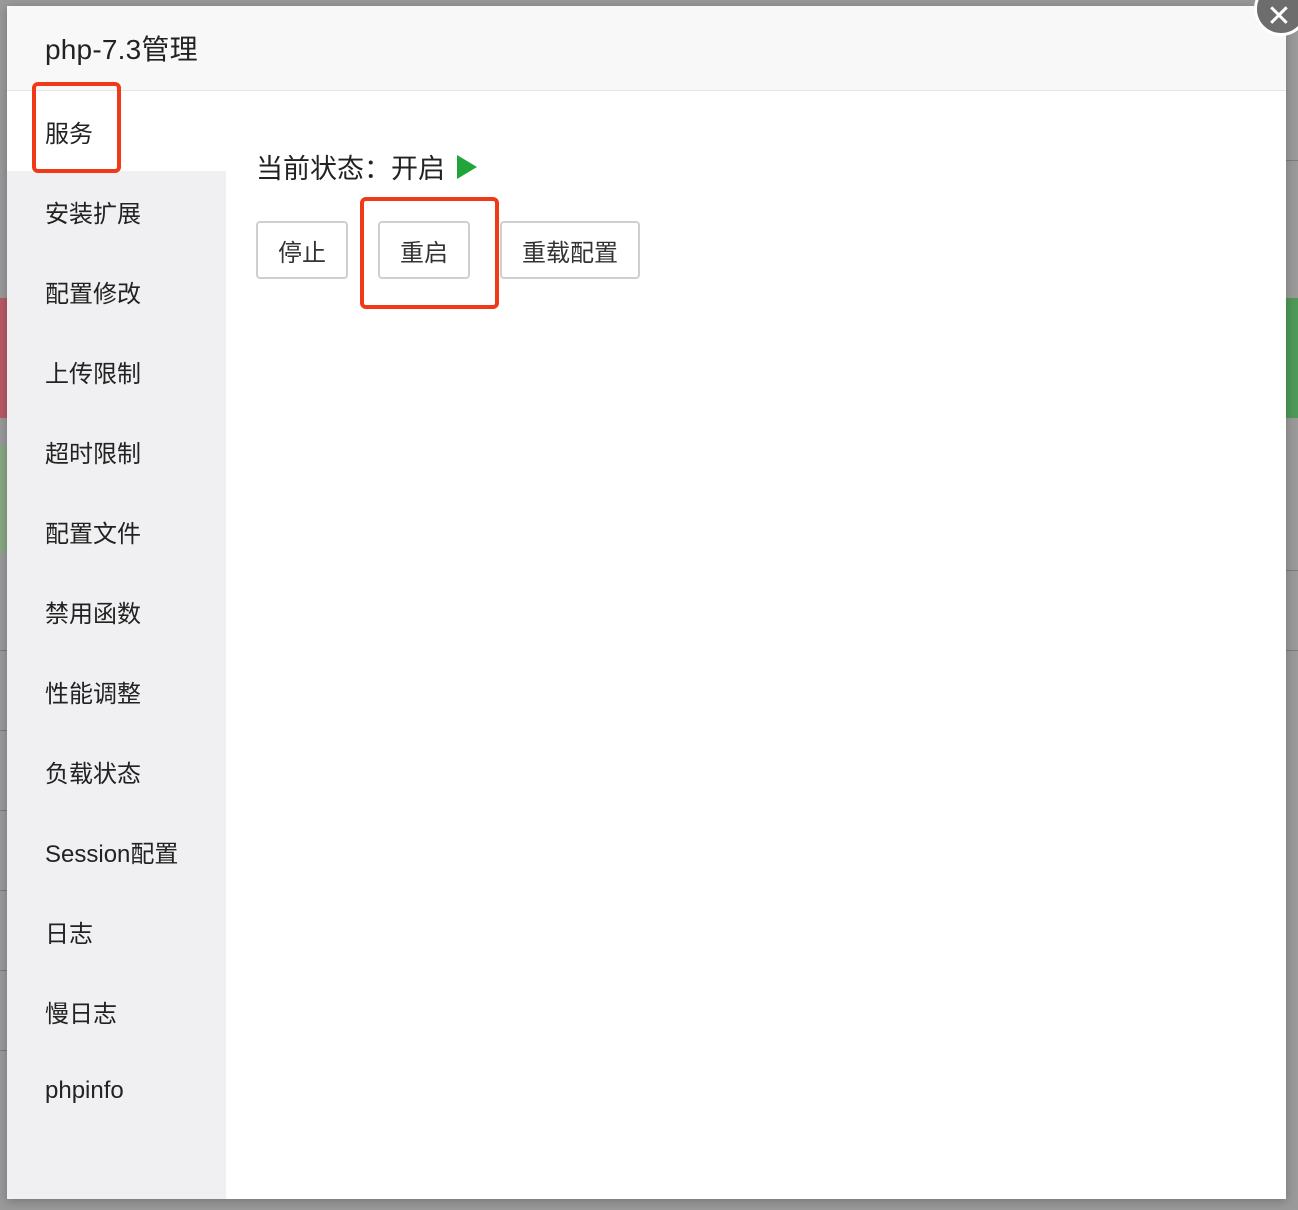 Image resolution: width=1298 pixels, height=1210 pixels. Describe the element at coordinates (116, 371) in the screenshot. I see `sidebar-item-upload-limit: 上传限制` at that location.